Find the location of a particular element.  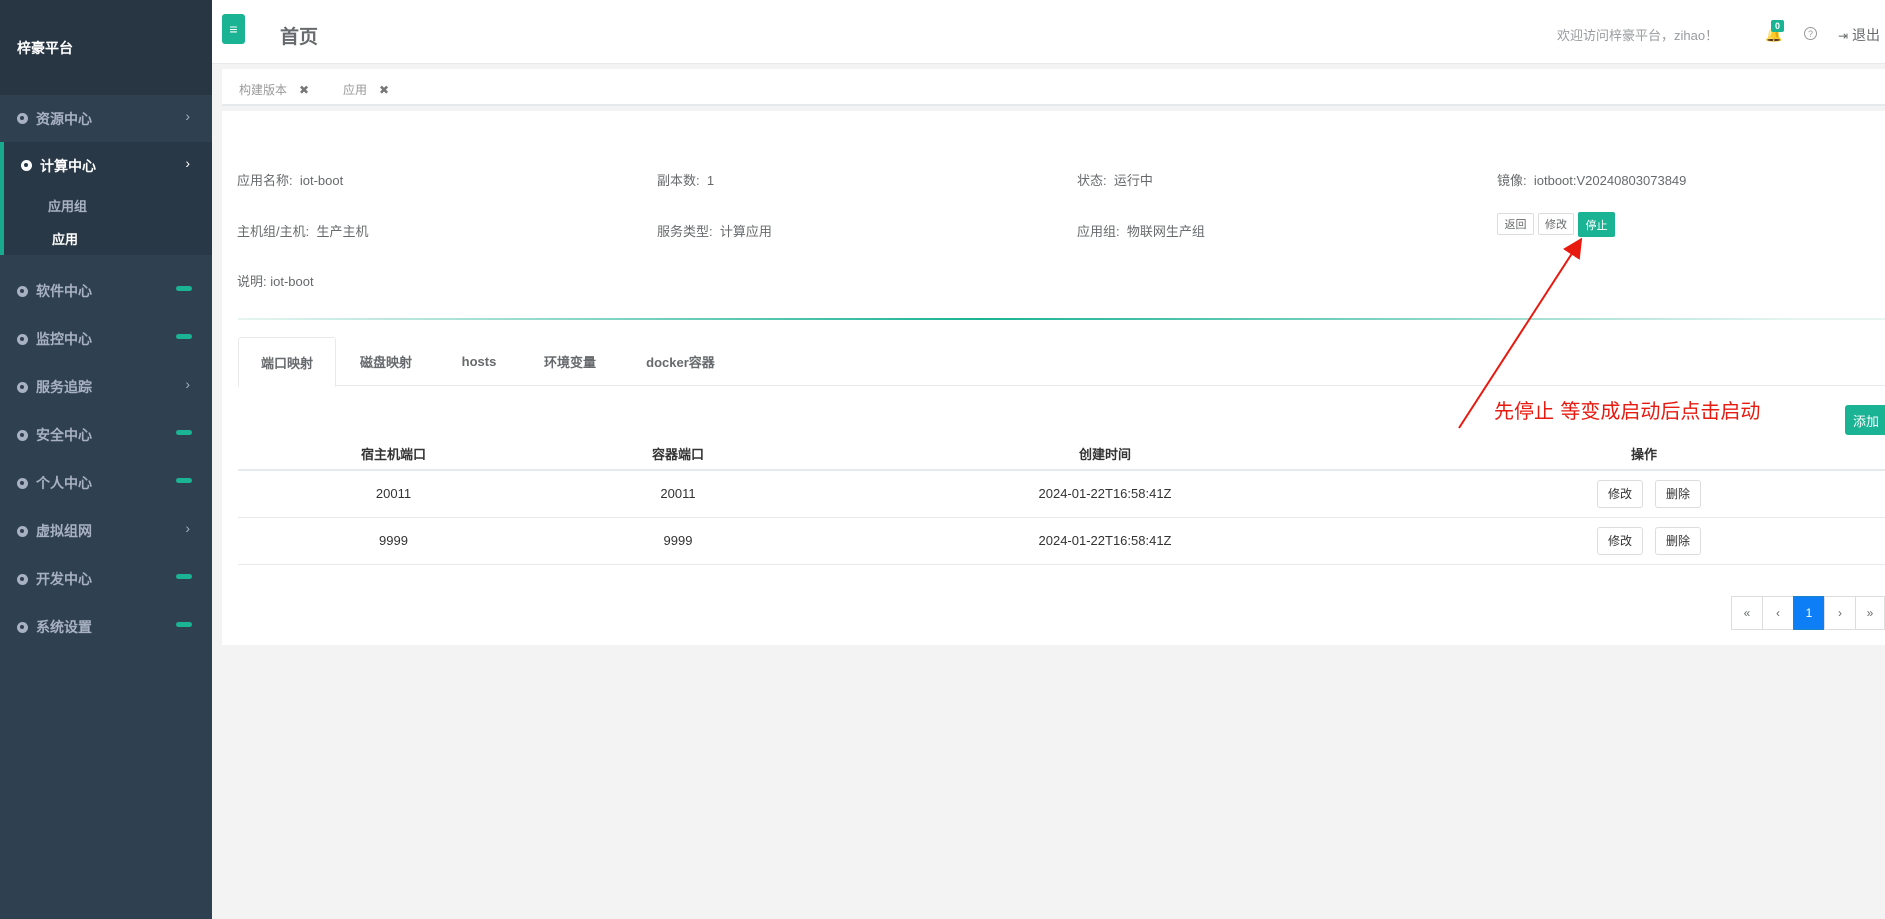

help-icon: ? is located at coordinates (1810, 33).